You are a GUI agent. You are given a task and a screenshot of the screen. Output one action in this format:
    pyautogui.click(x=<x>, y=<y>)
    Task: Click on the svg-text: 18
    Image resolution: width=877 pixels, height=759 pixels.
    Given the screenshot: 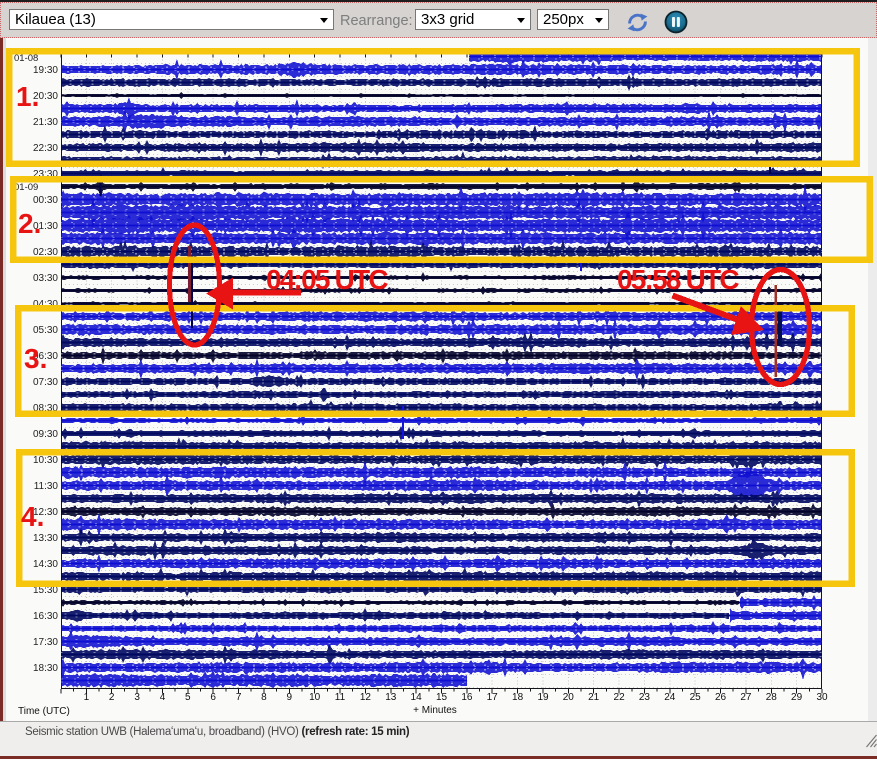 What is the action you would take?
    pyautogui.click(x=518, y=697)
    